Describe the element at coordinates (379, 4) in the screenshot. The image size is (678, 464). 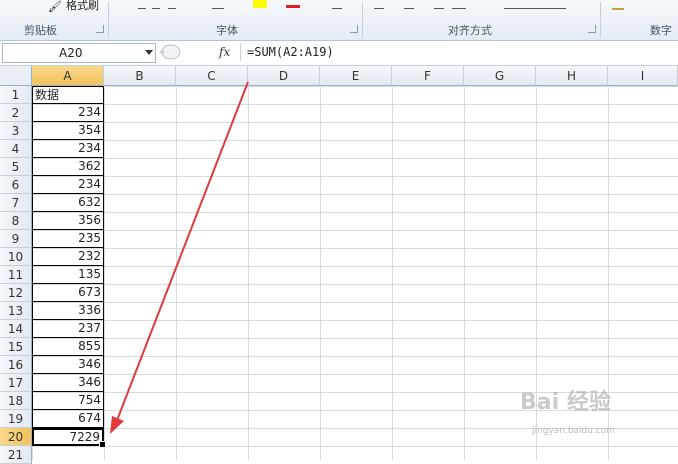
I see `align-left-icon` at that location.